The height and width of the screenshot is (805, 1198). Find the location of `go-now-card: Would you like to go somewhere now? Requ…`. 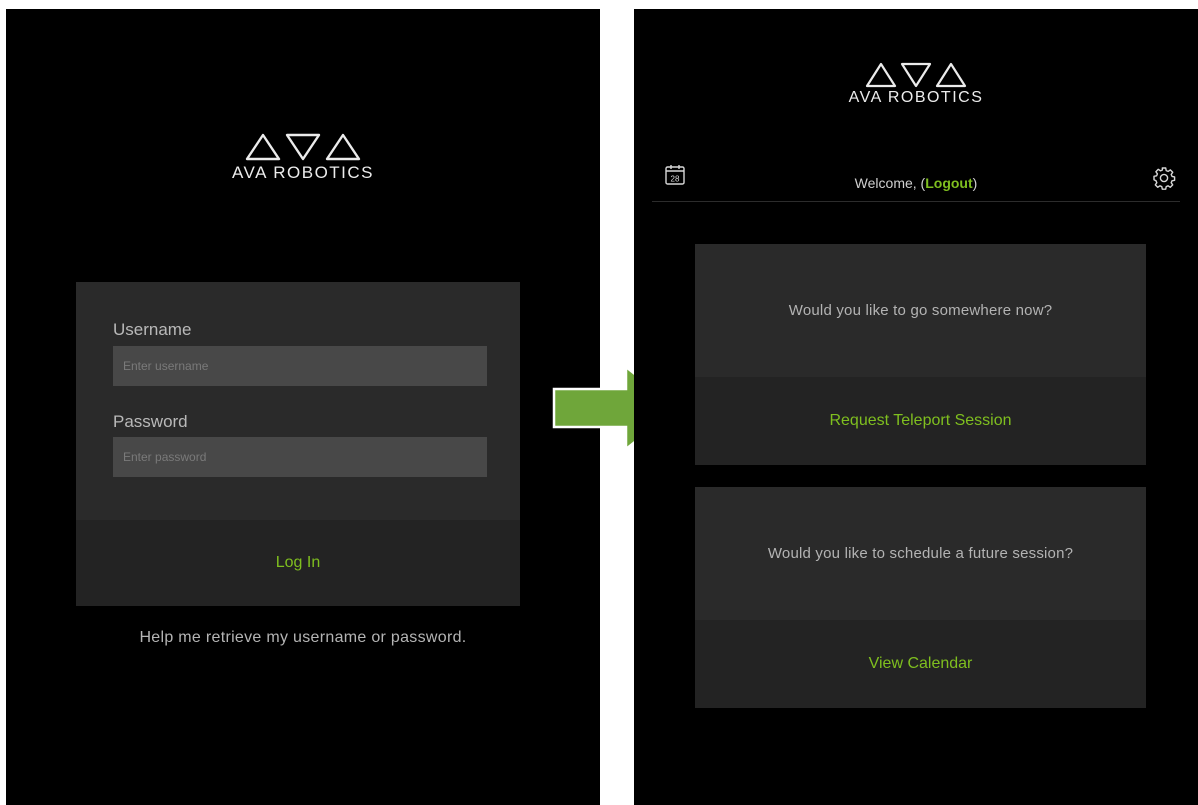

go-now-card: Would you like to go somewhere now? Requ… is located at coordinates (920, 354).